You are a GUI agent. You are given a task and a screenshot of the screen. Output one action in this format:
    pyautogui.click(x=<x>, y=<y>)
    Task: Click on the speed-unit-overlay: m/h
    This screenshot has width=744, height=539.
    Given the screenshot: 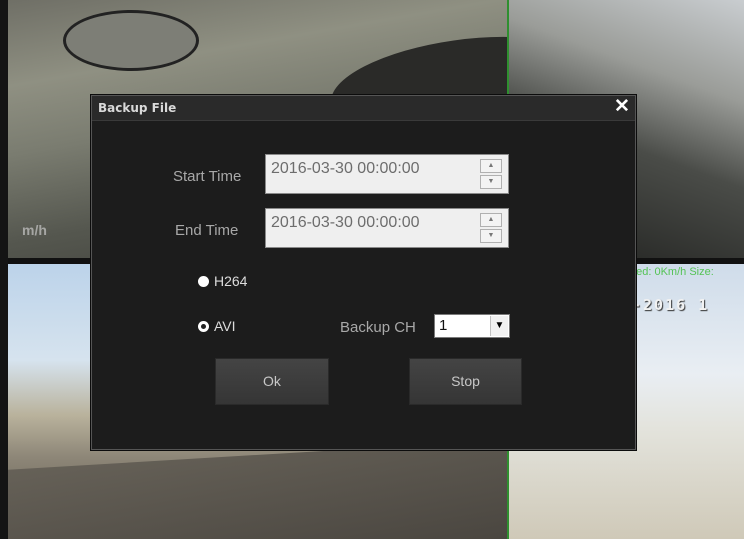 What is the action you would take?
    pyautogui.click(x=34, y=230)
    